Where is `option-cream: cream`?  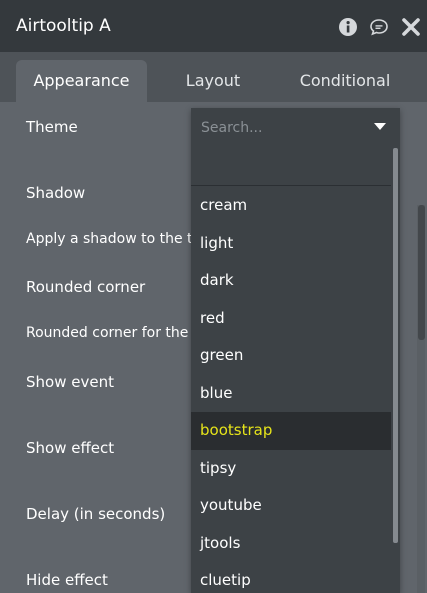
option-cream: cream is located at coordinates (291, 206).